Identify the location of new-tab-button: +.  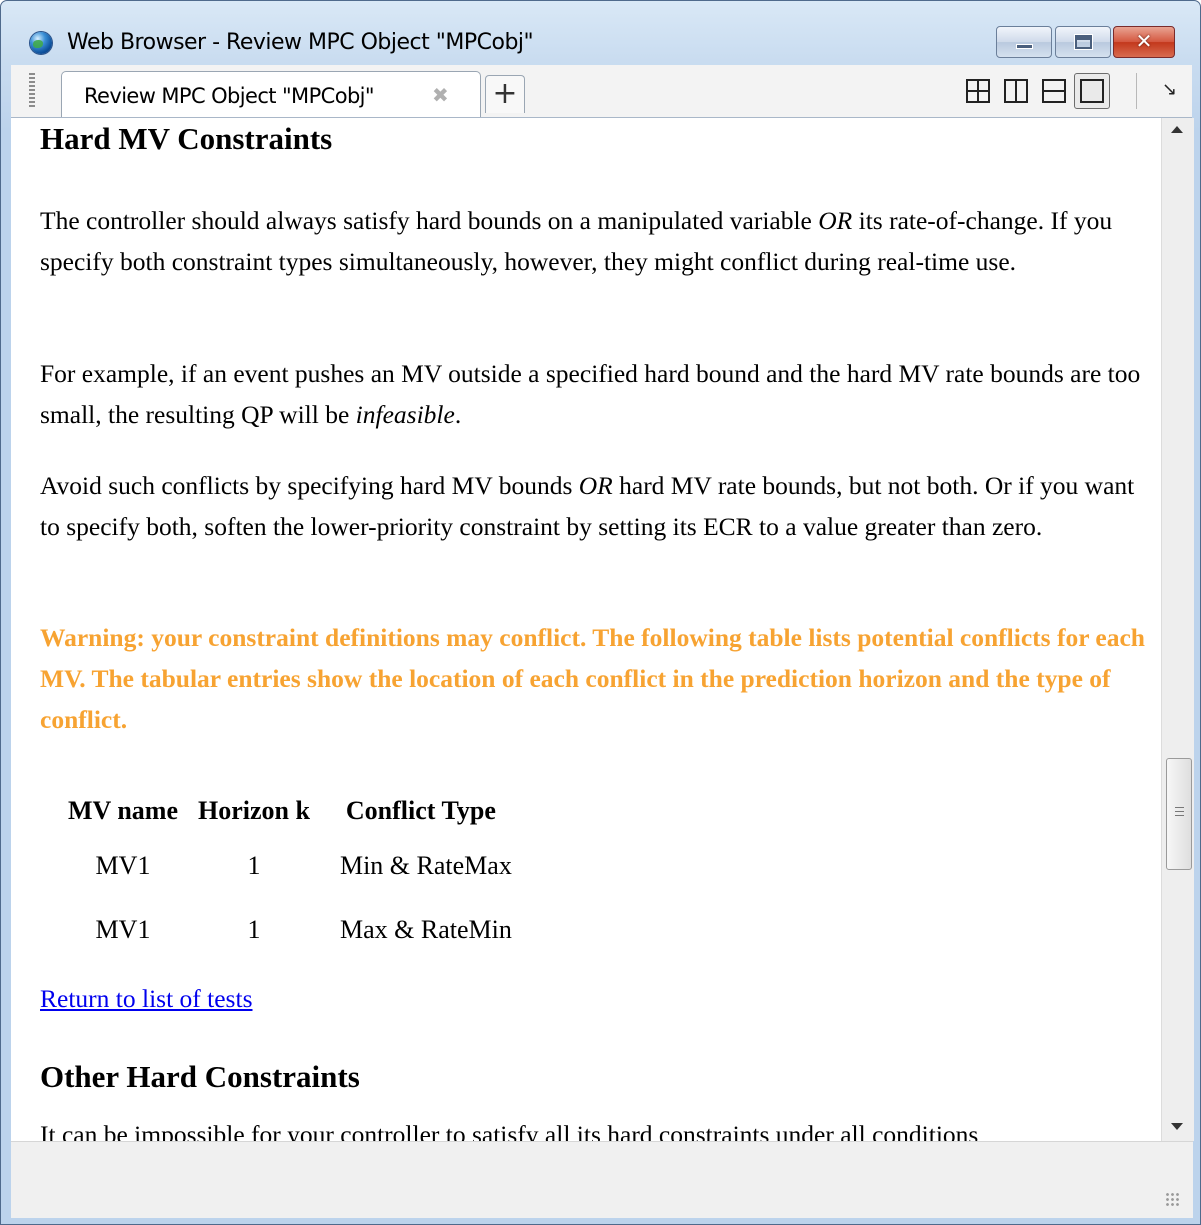
(505, 94).